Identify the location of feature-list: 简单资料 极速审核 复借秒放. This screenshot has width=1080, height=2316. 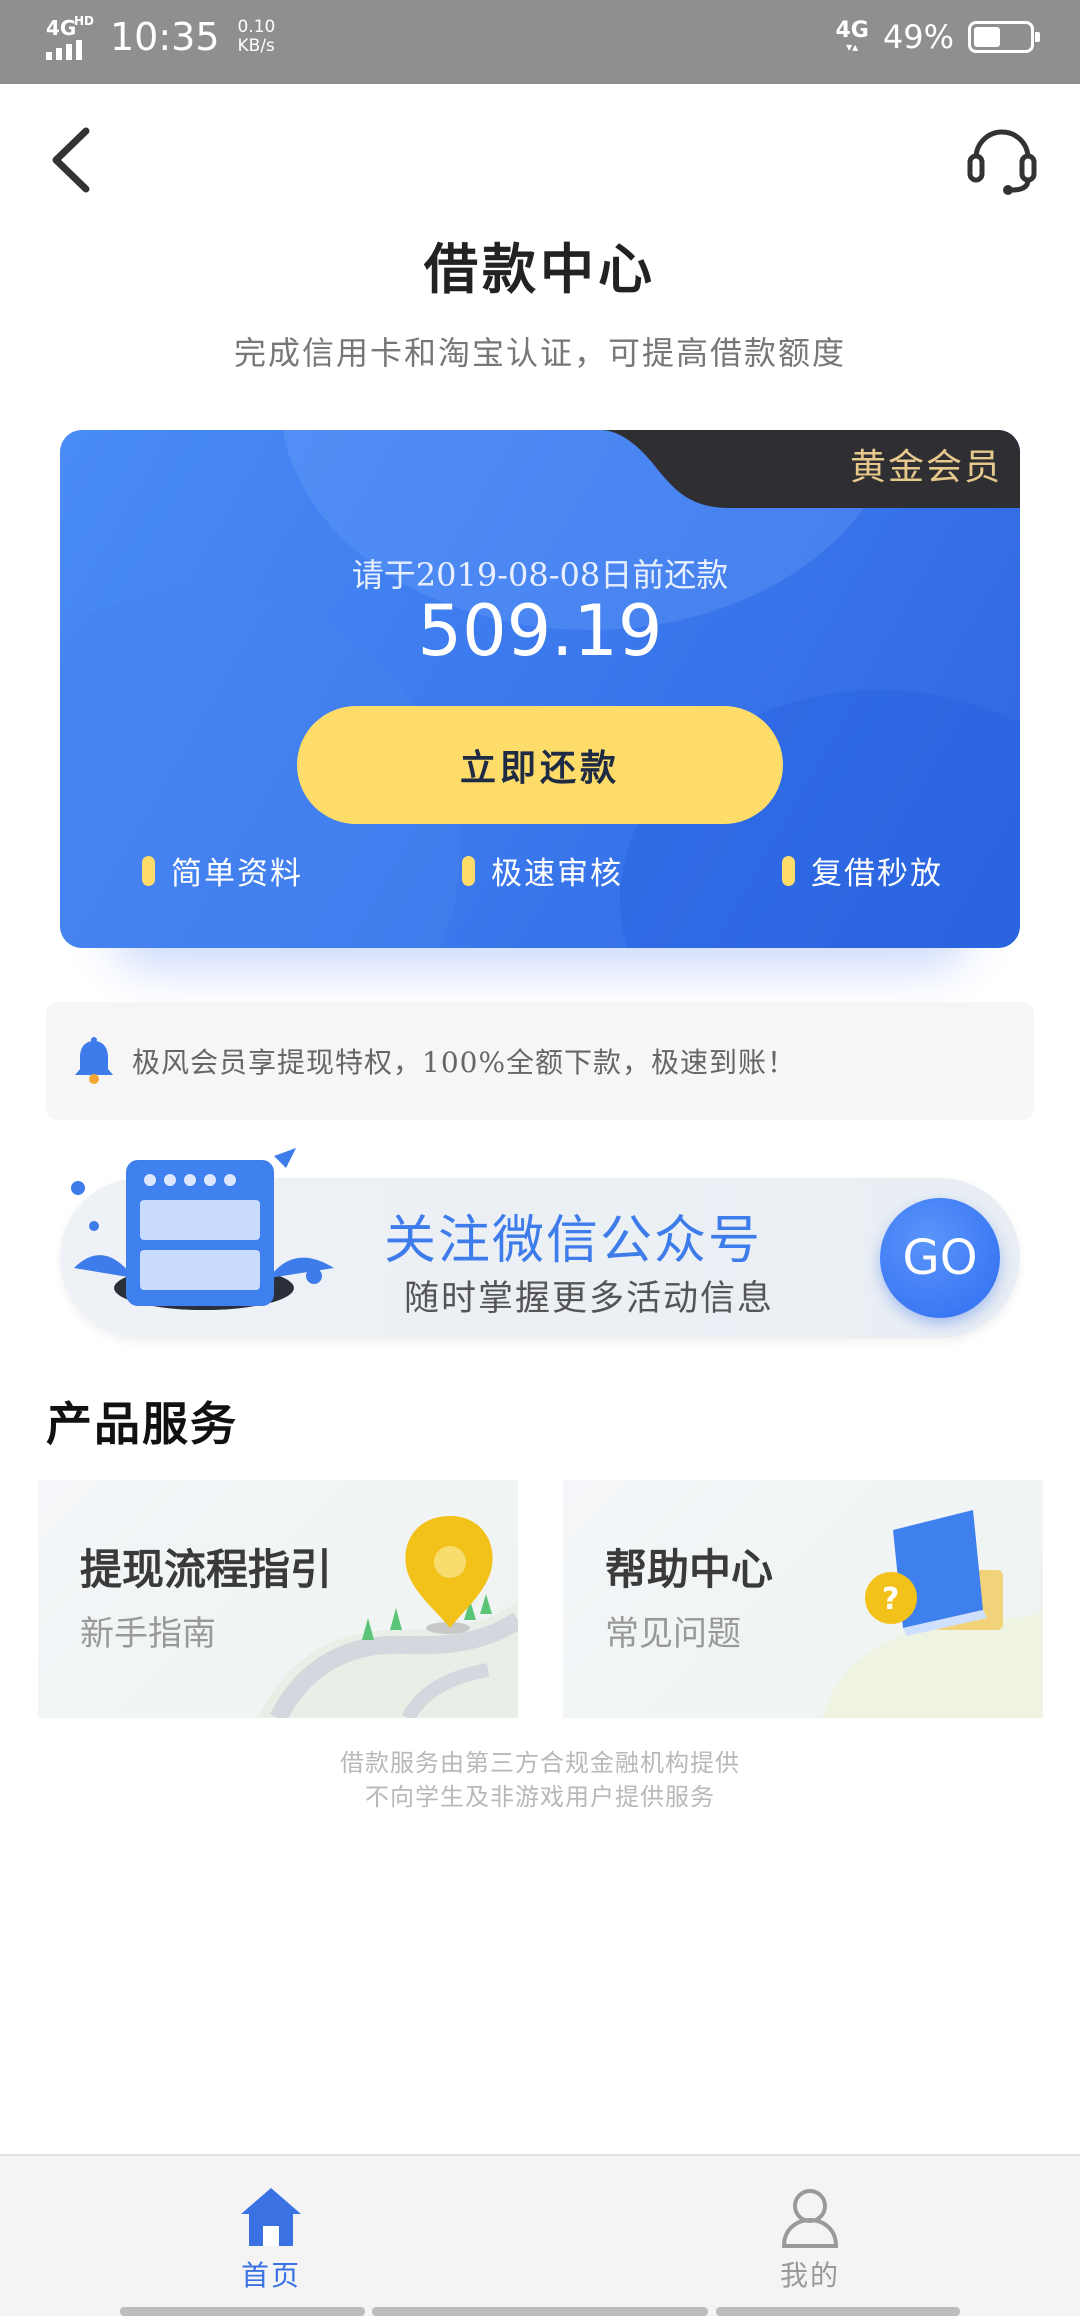
(540, 870).